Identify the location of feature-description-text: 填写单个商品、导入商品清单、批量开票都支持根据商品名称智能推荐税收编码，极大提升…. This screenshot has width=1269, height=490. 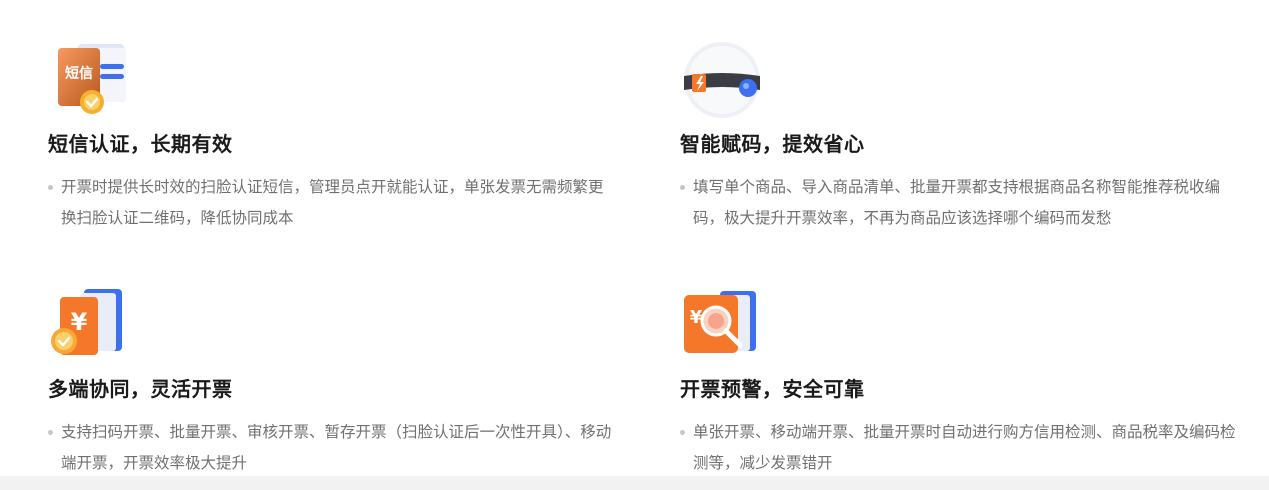
(957, 202).